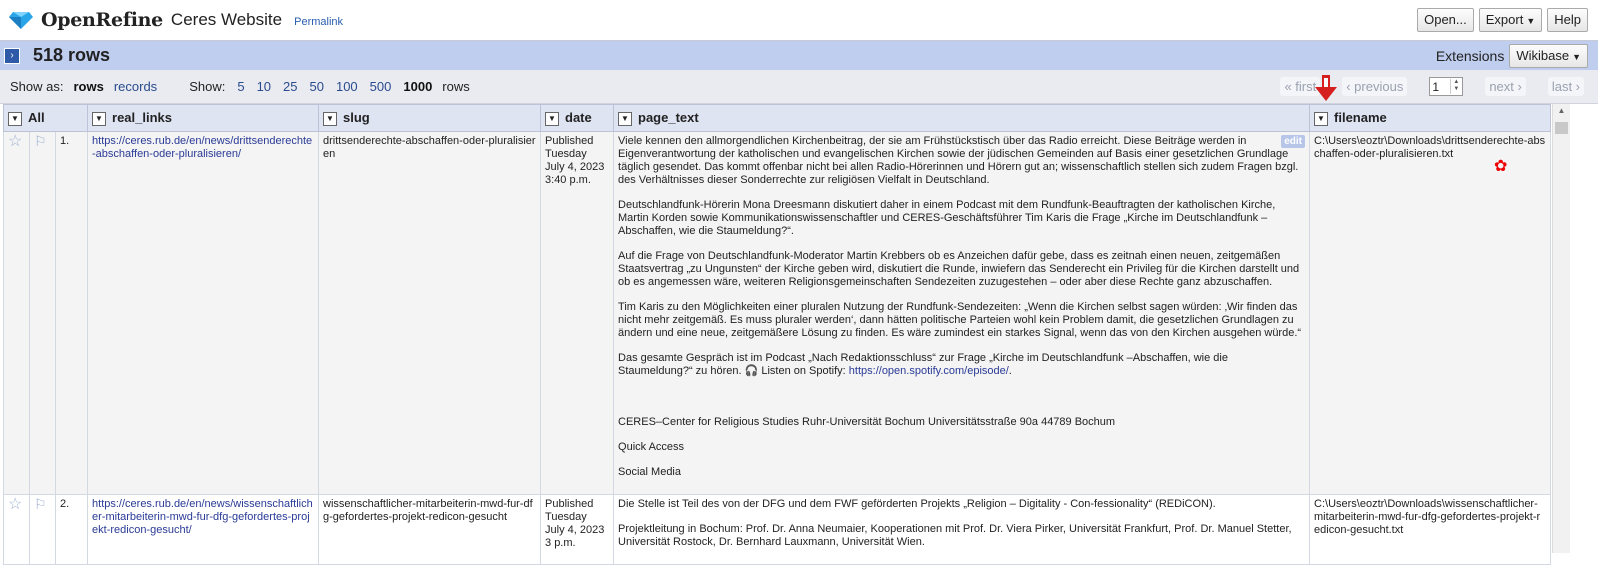 The height and width of the screenshot is (565, 1598). What do you see at coordinates (1470, 55) in the screenshot?
I see `extensions-label: Extensions` at bounding box center [1470, 55].